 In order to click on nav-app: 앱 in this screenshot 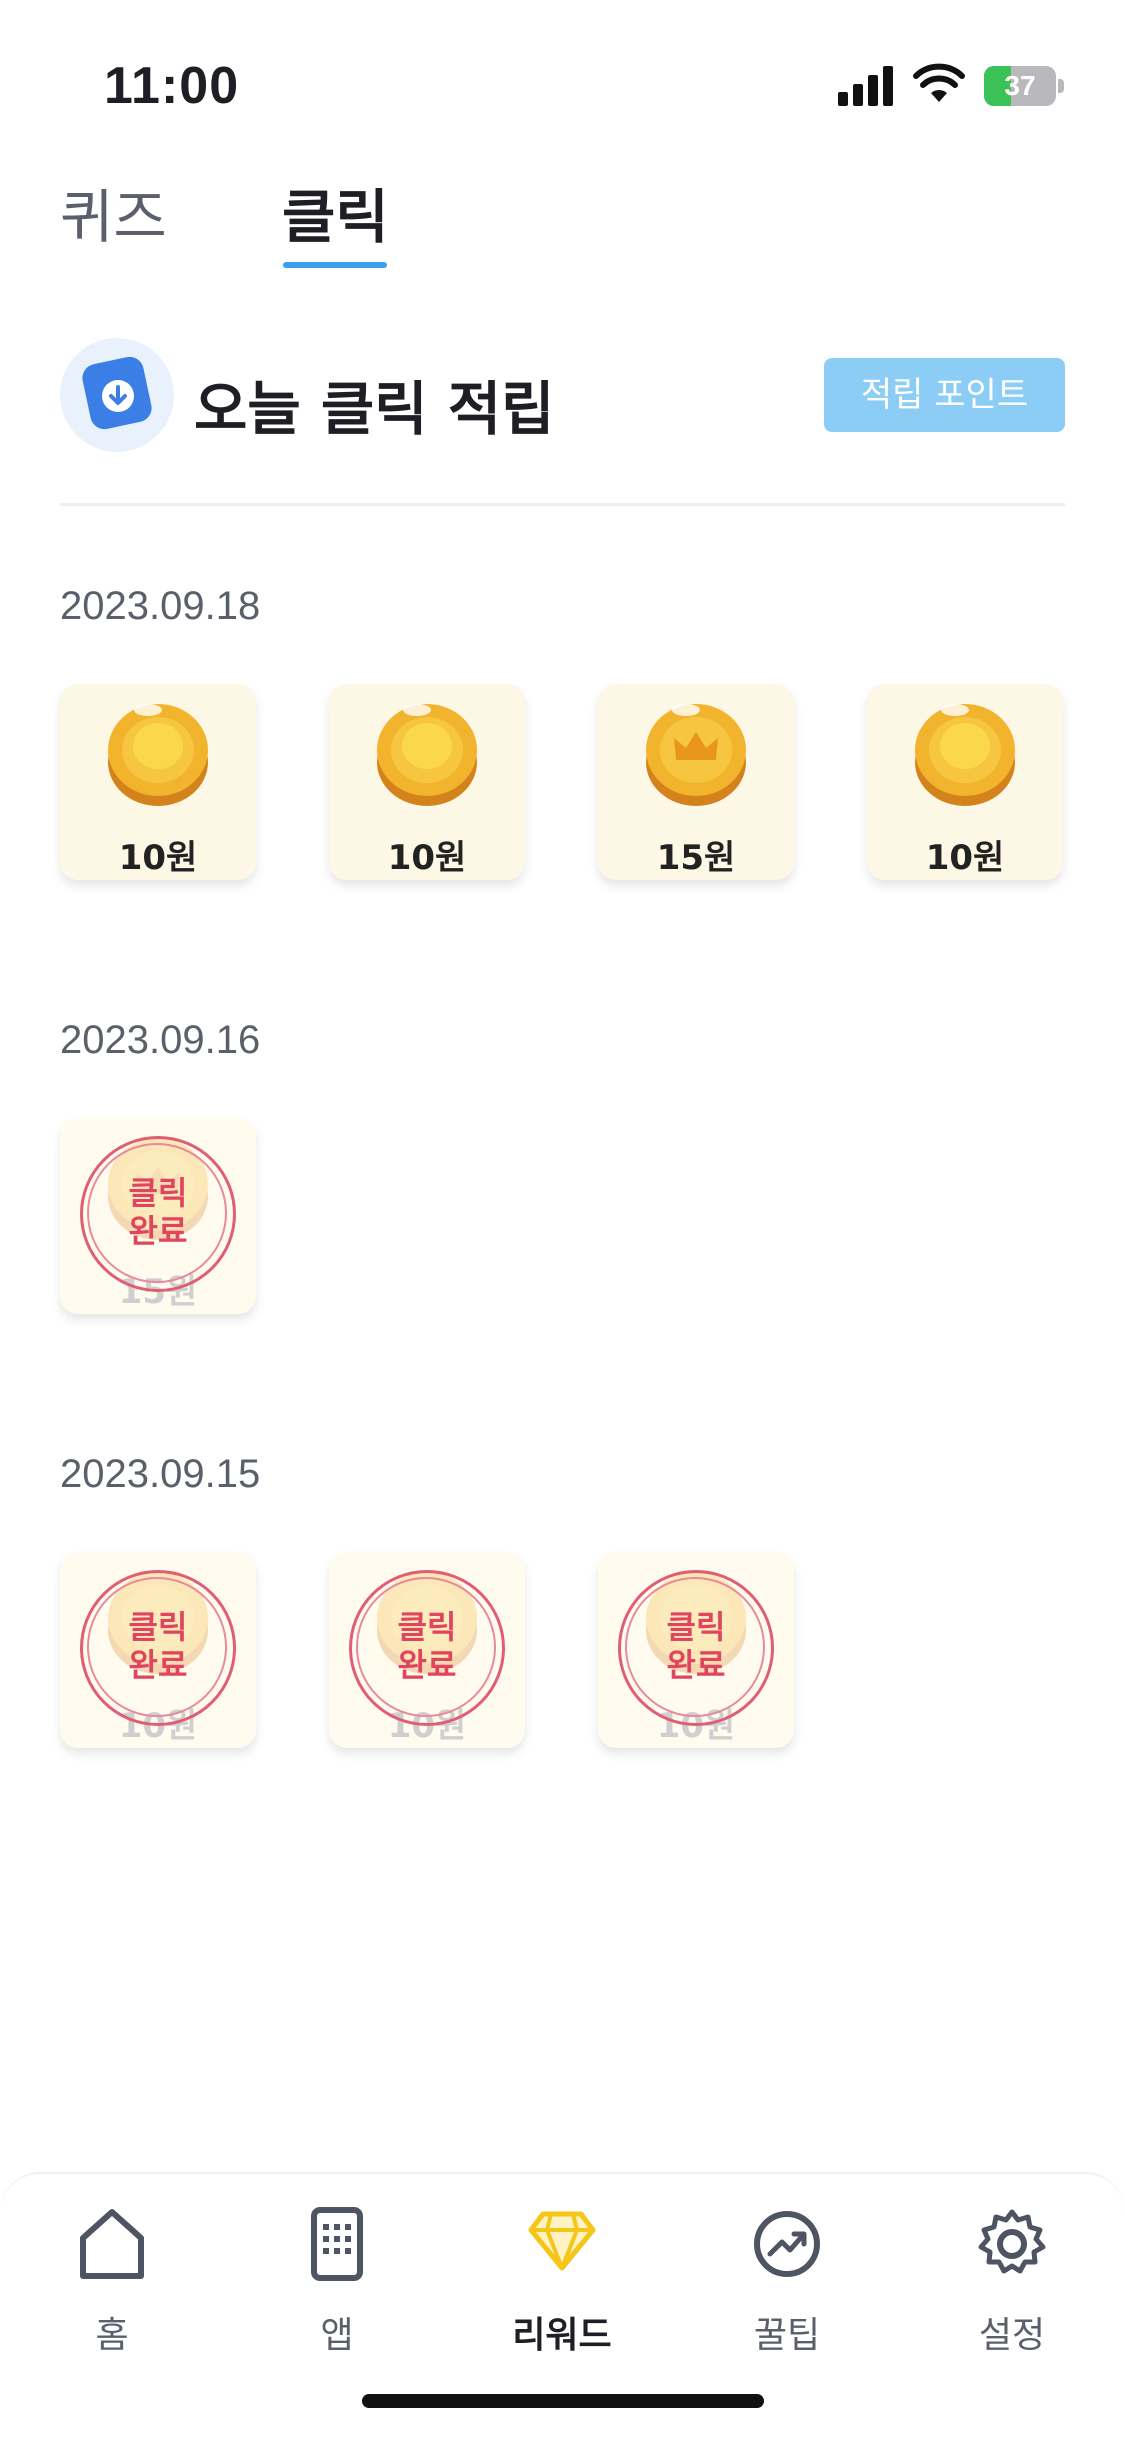, I will do `click(337, 2281)`.